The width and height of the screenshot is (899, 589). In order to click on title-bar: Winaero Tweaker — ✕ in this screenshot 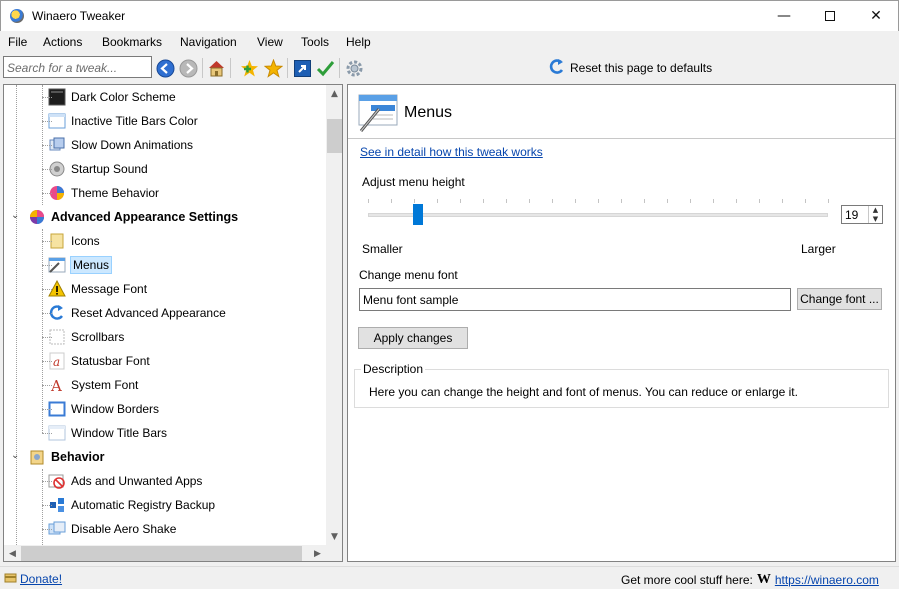, I will do `click(449, 15)`.